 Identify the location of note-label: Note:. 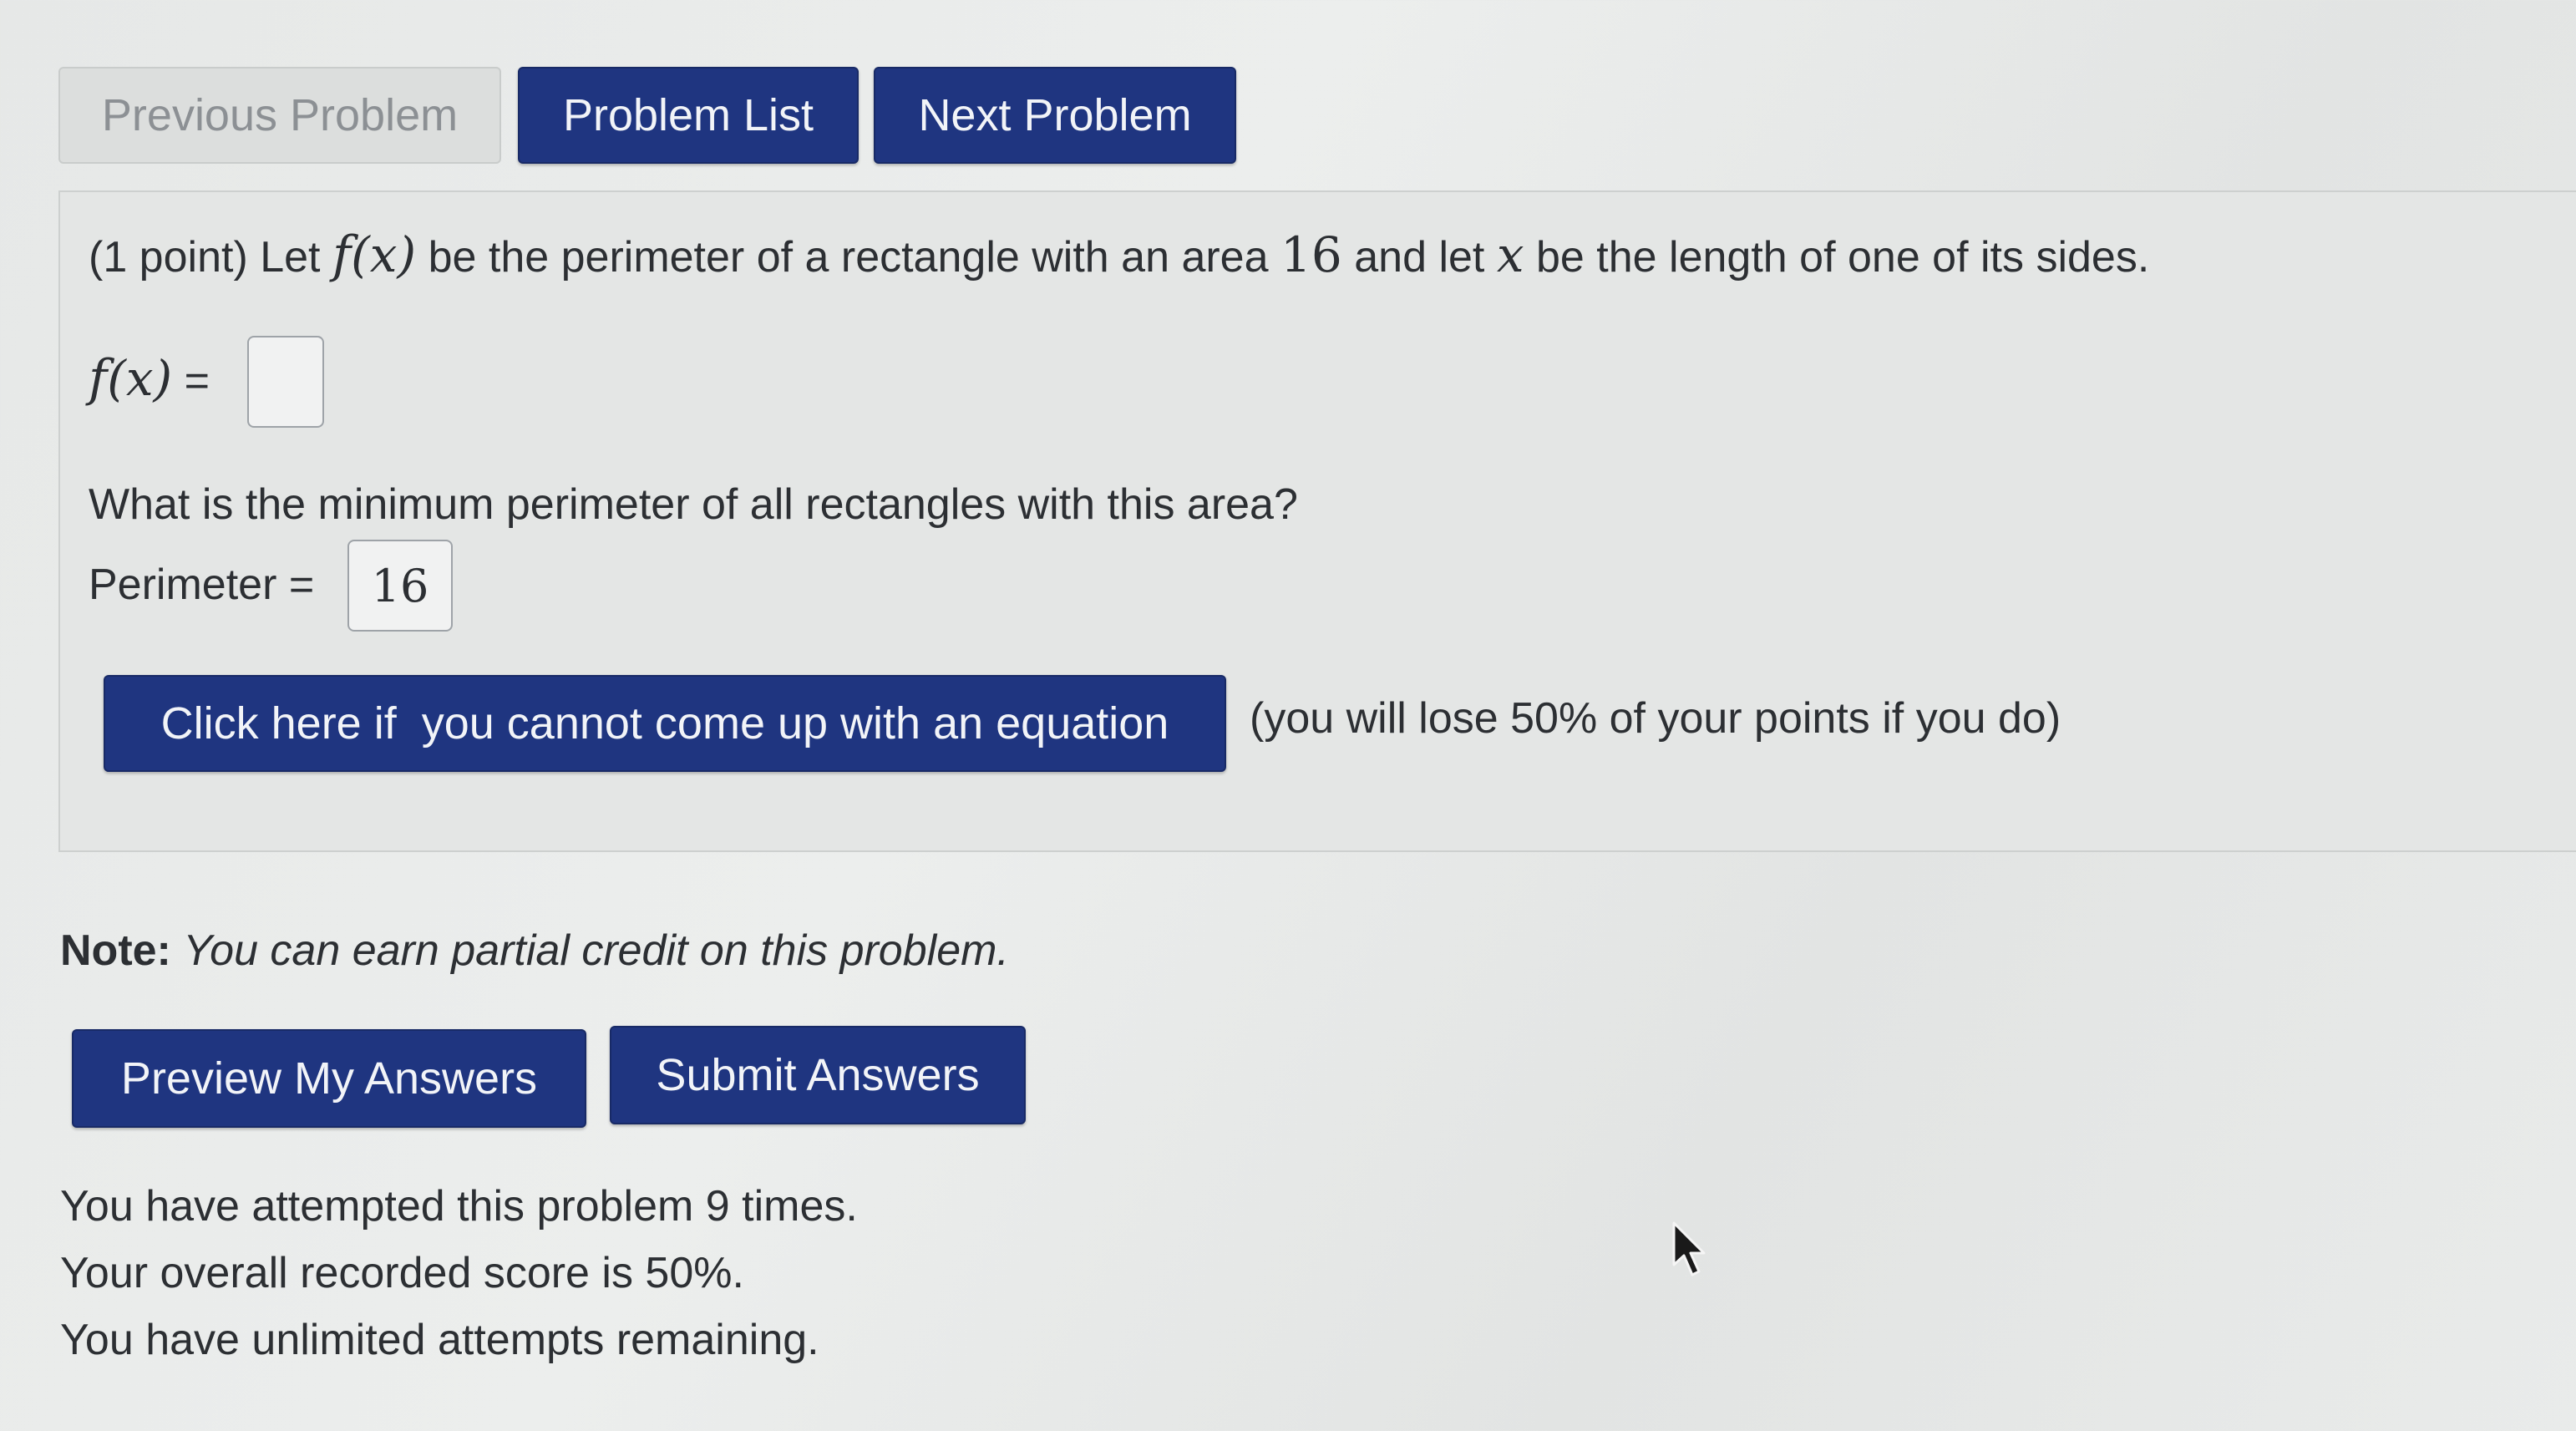
(115, 951).